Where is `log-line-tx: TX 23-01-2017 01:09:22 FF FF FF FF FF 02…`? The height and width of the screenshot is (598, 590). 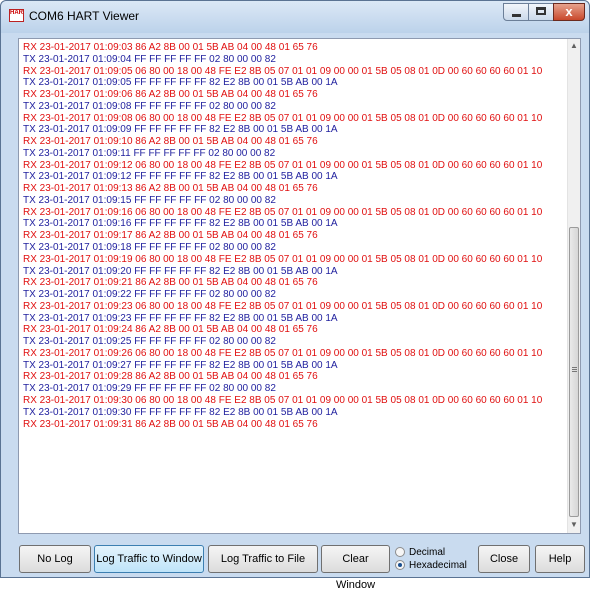 log-line-tx: TX 23-01-2017 01:09:22 FF FF FF FF FF 02… is located at coordinates (149, 295).